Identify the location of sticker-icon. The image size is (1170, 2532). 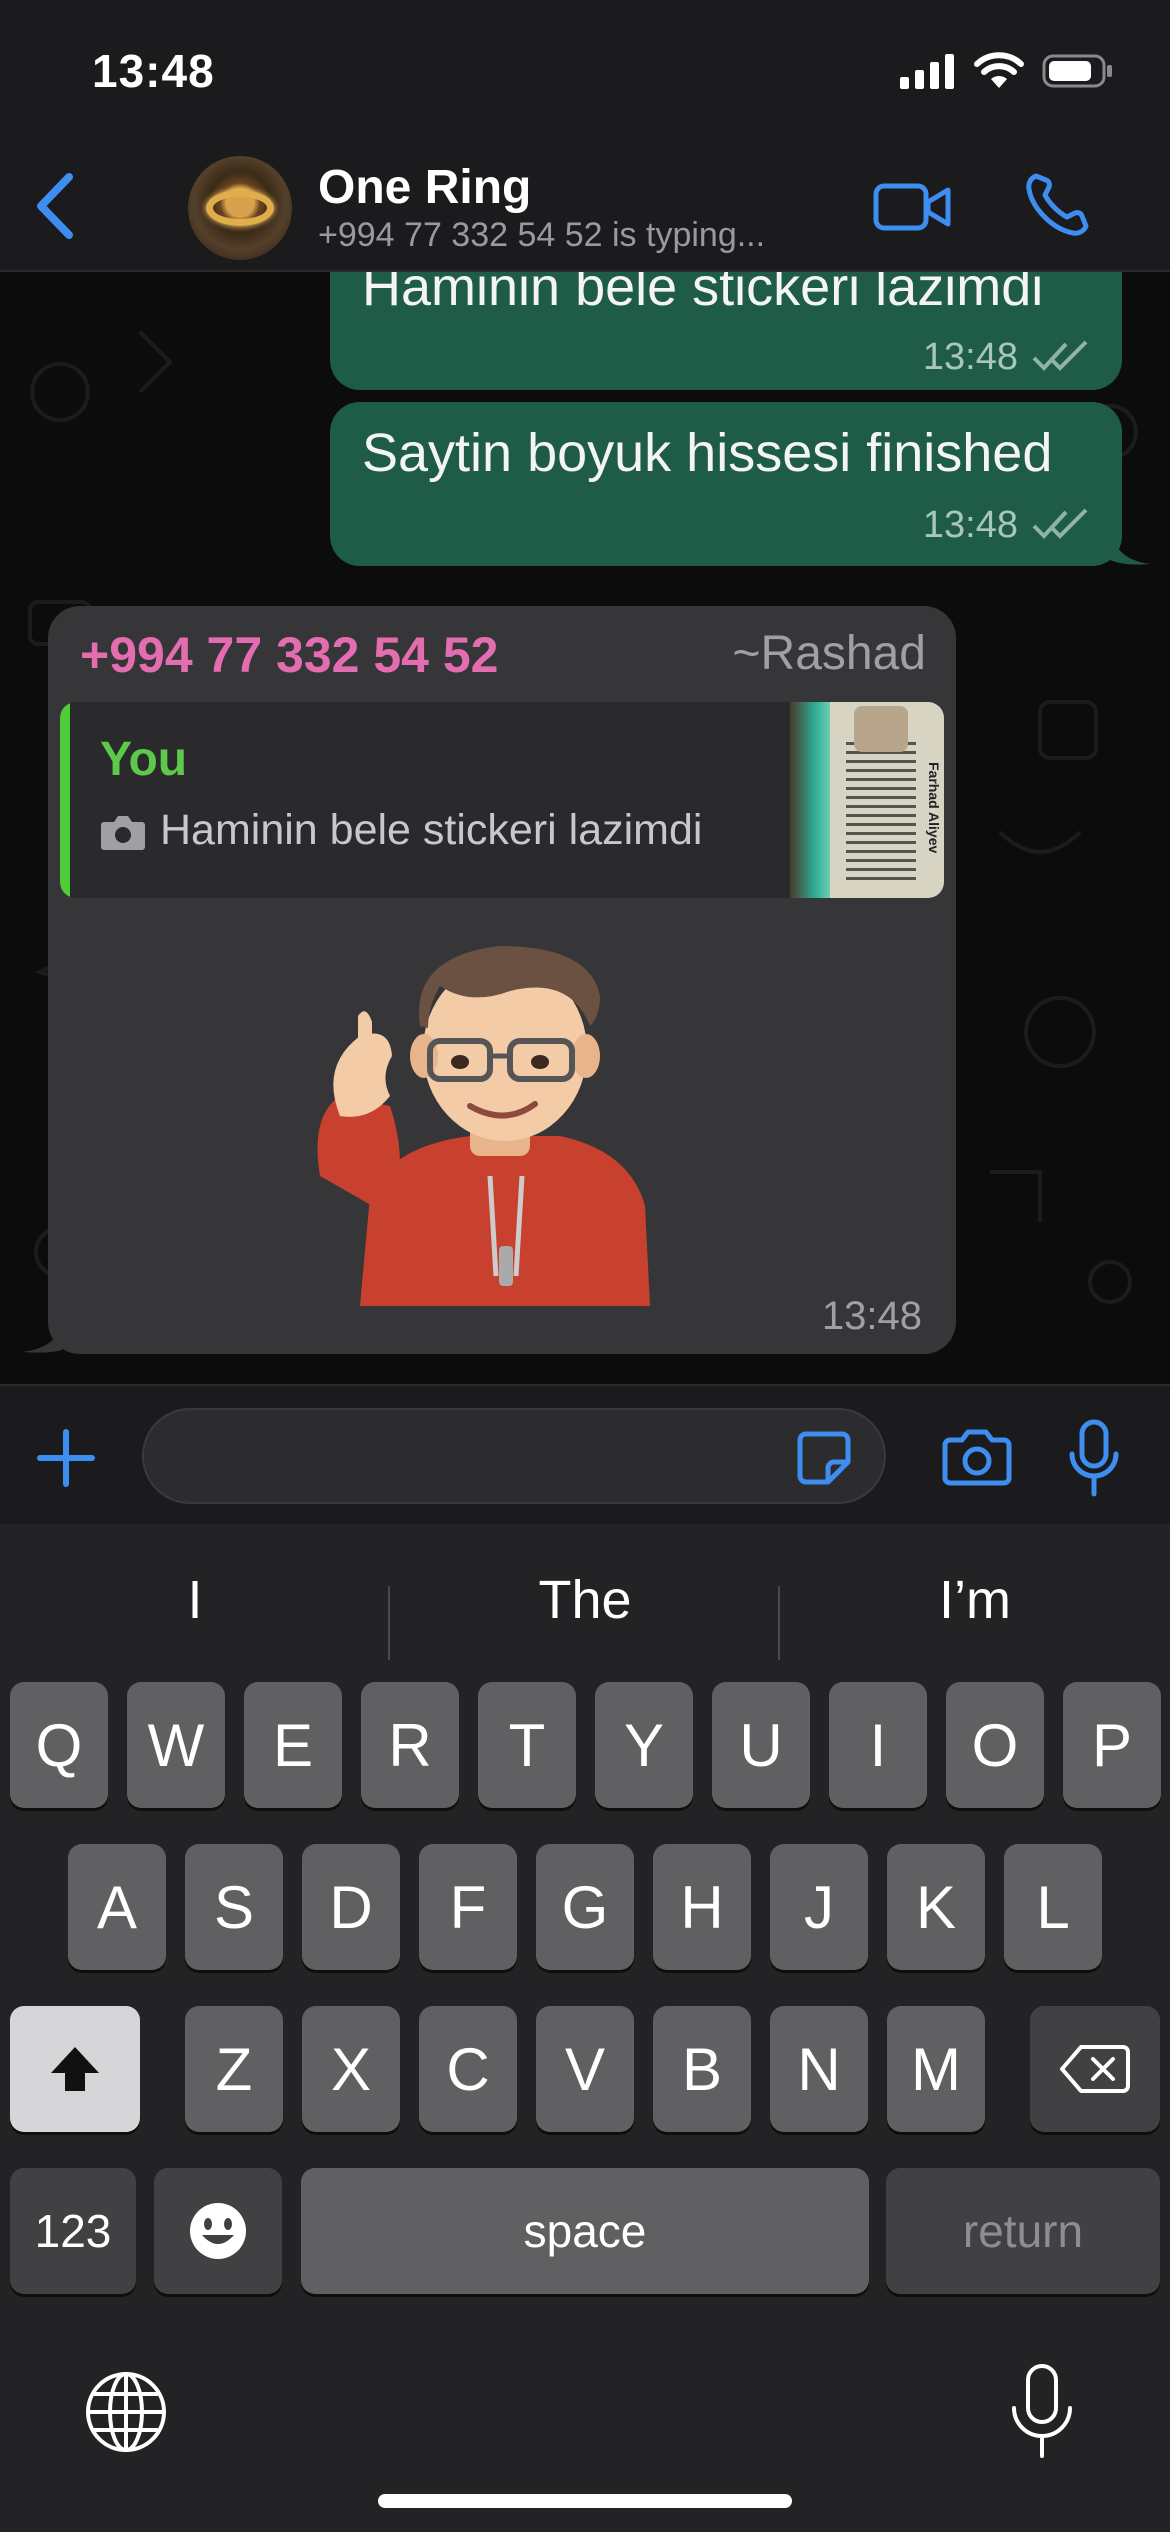
(824, 1458).